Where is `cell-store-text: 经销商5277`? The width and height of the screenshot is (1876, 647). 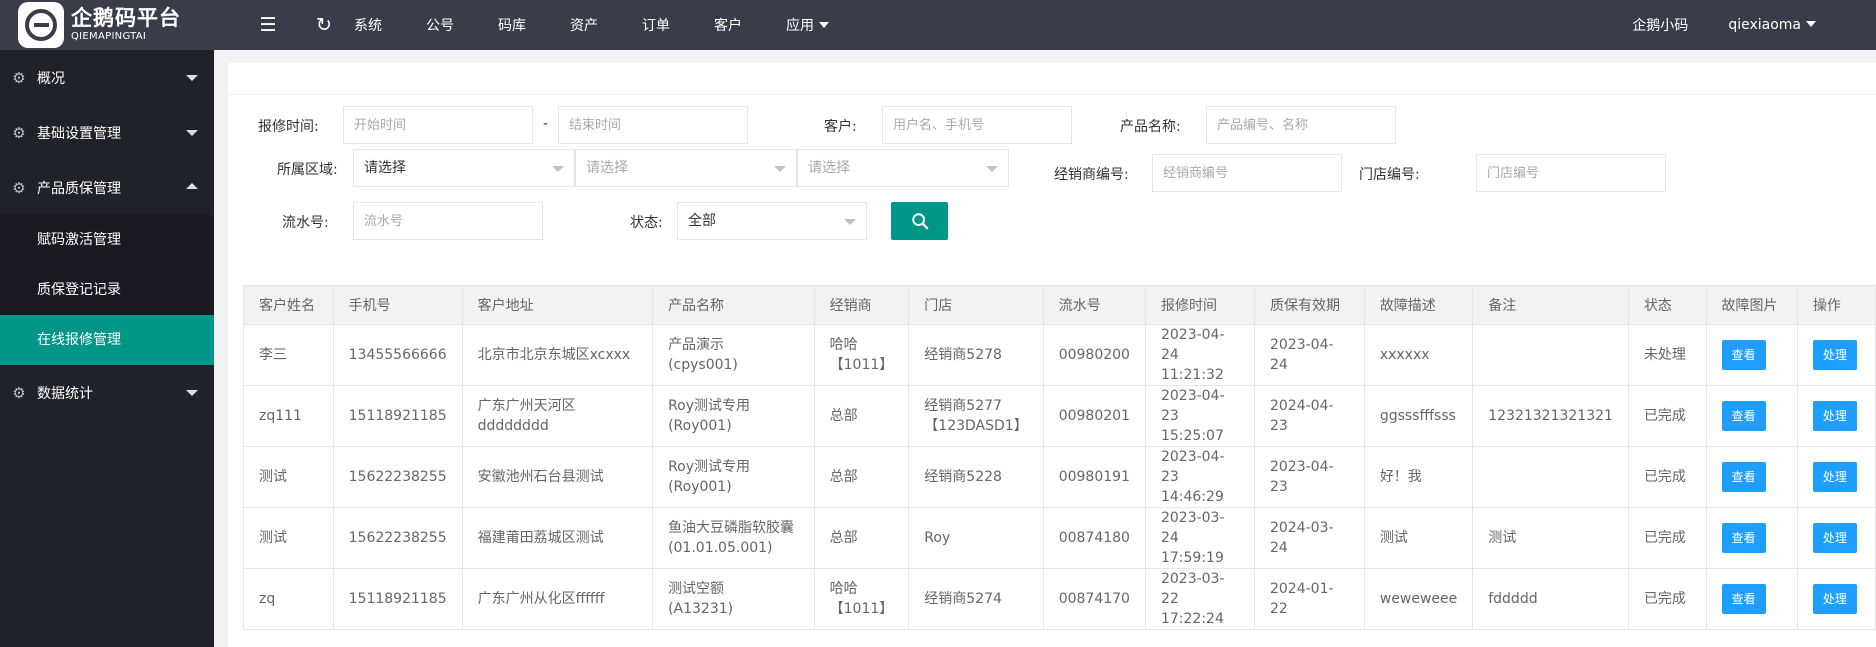
cell-store-text: 经销商5277 is located at coordinates (963, 406).